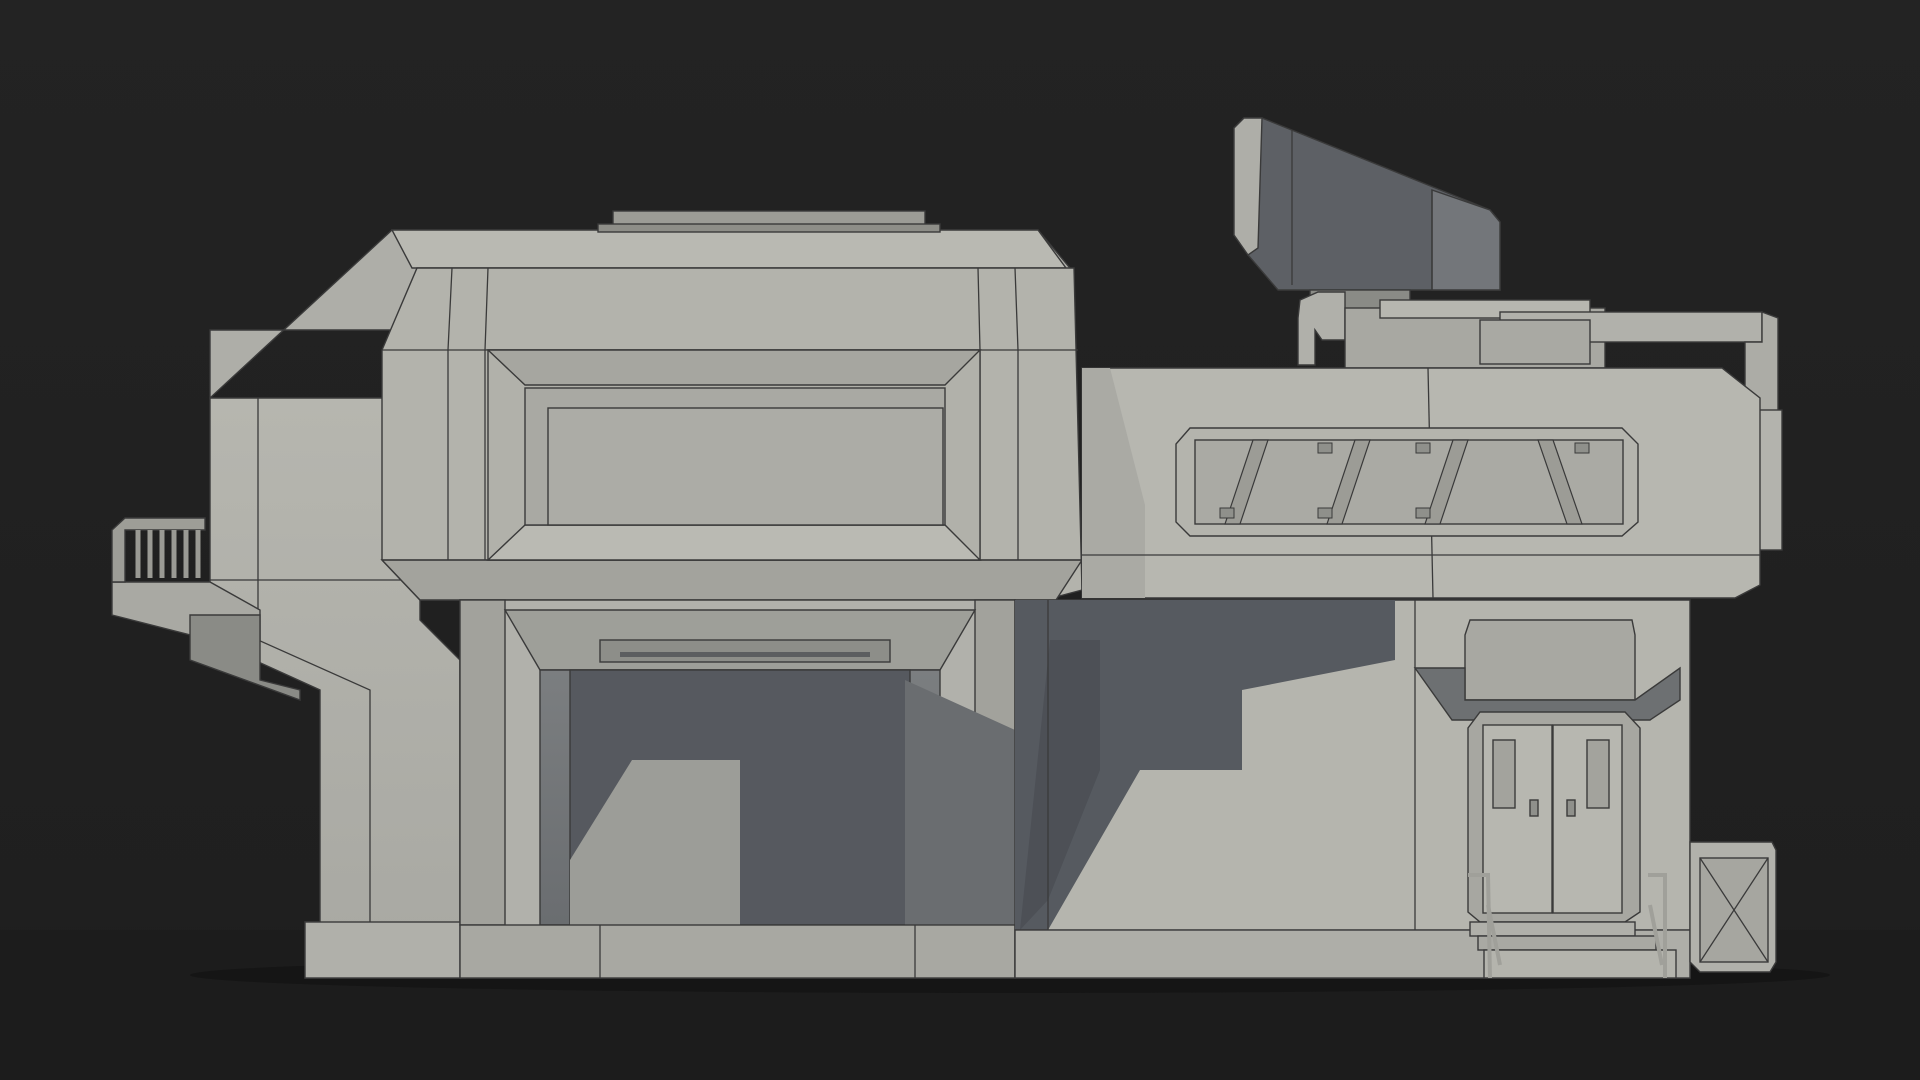 This screenshot has width=1920, height=1080. What do you see at coordinates (734, 542) in the screenshot?
I see `front-panel-bevel-bottom` at bounding box center [734, 542].